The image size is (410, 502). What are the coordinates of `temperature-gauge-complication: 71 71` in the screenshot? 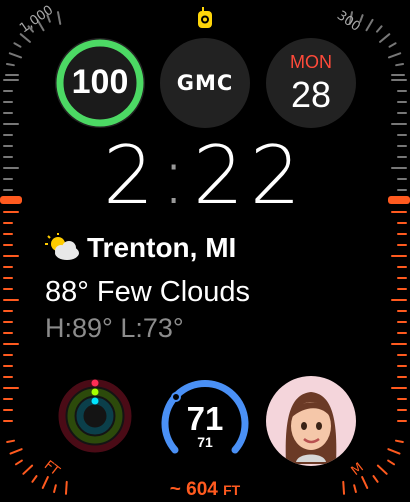 It's located at (205, 417).